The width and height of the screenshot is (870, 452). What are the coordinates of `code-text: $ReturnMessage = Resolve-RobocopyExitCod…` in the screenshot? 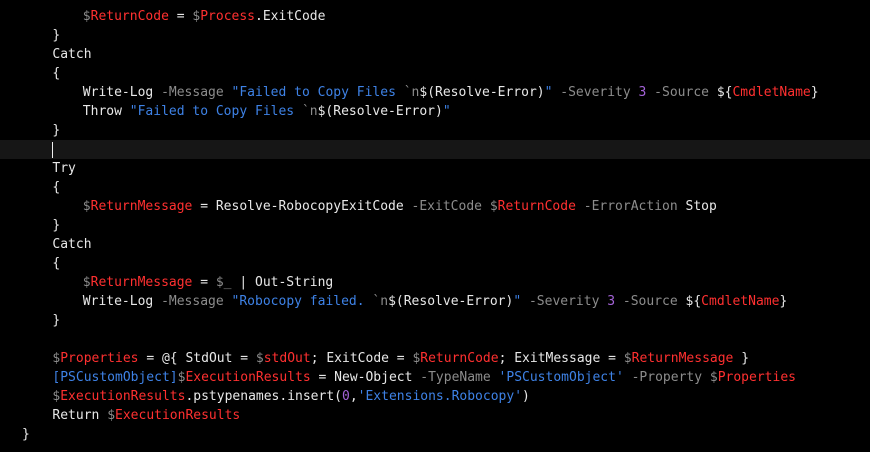 It's located at (400, 206).